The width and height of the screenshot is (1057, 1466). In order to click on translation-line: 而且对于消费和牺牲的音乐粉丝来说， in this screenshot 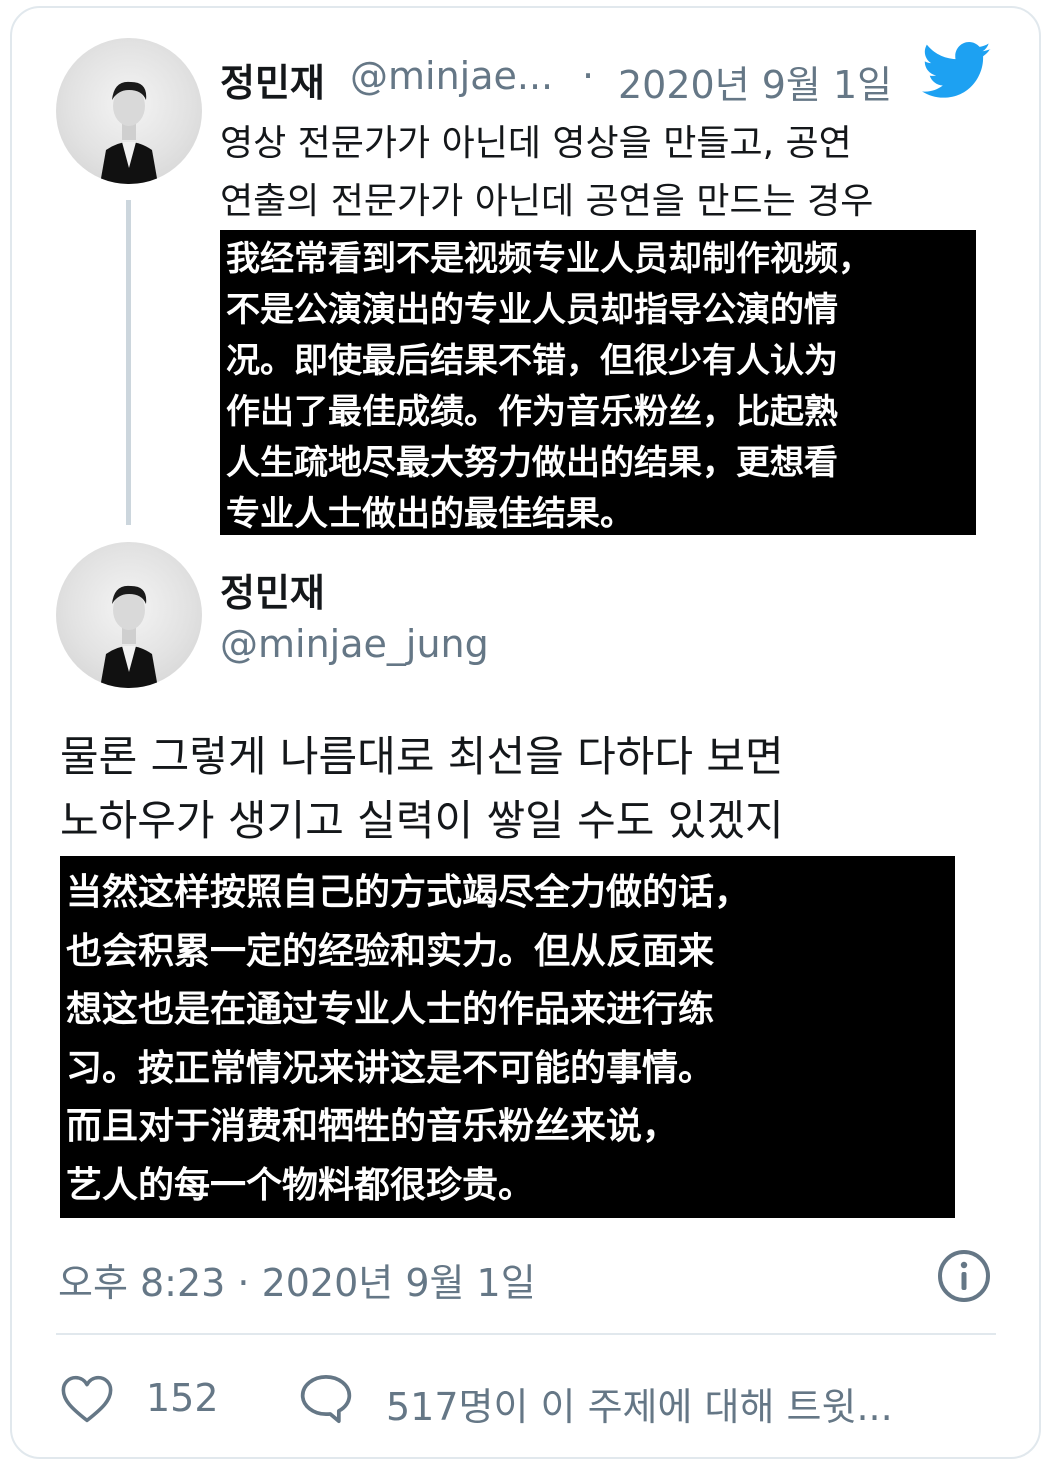, I will do `click(372, 1126)`.